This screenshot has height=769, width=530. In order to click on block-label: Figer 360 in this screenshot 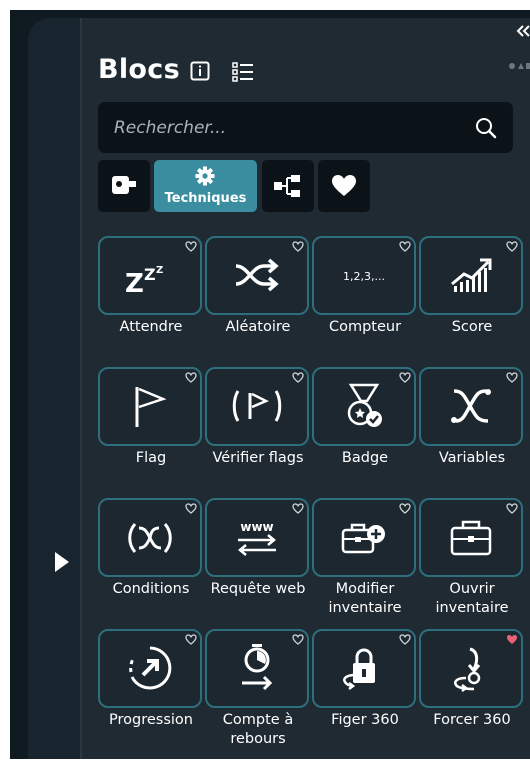, I will do `click(365, 720)`.